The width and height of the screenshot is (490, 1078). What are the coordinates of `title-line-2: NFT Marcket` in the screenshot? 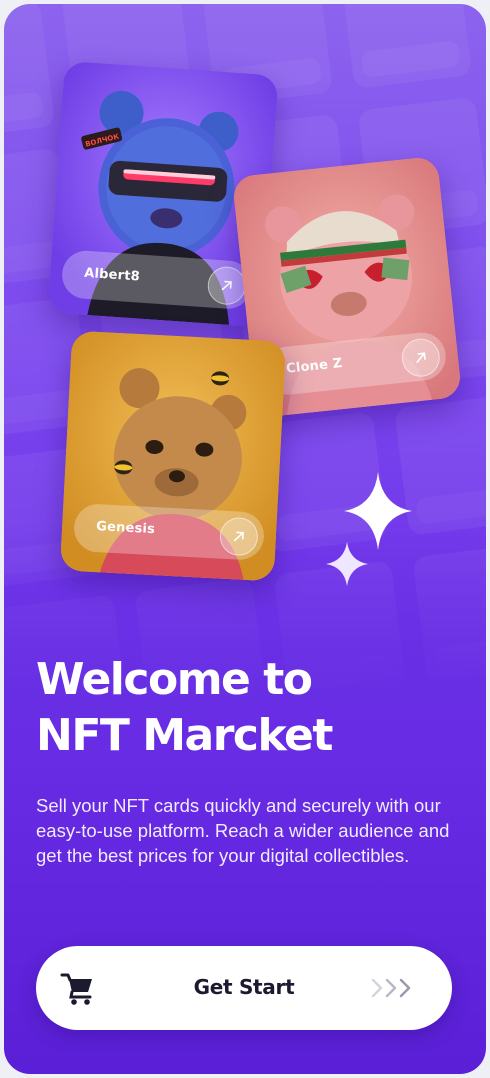 It's located at (184, 735).